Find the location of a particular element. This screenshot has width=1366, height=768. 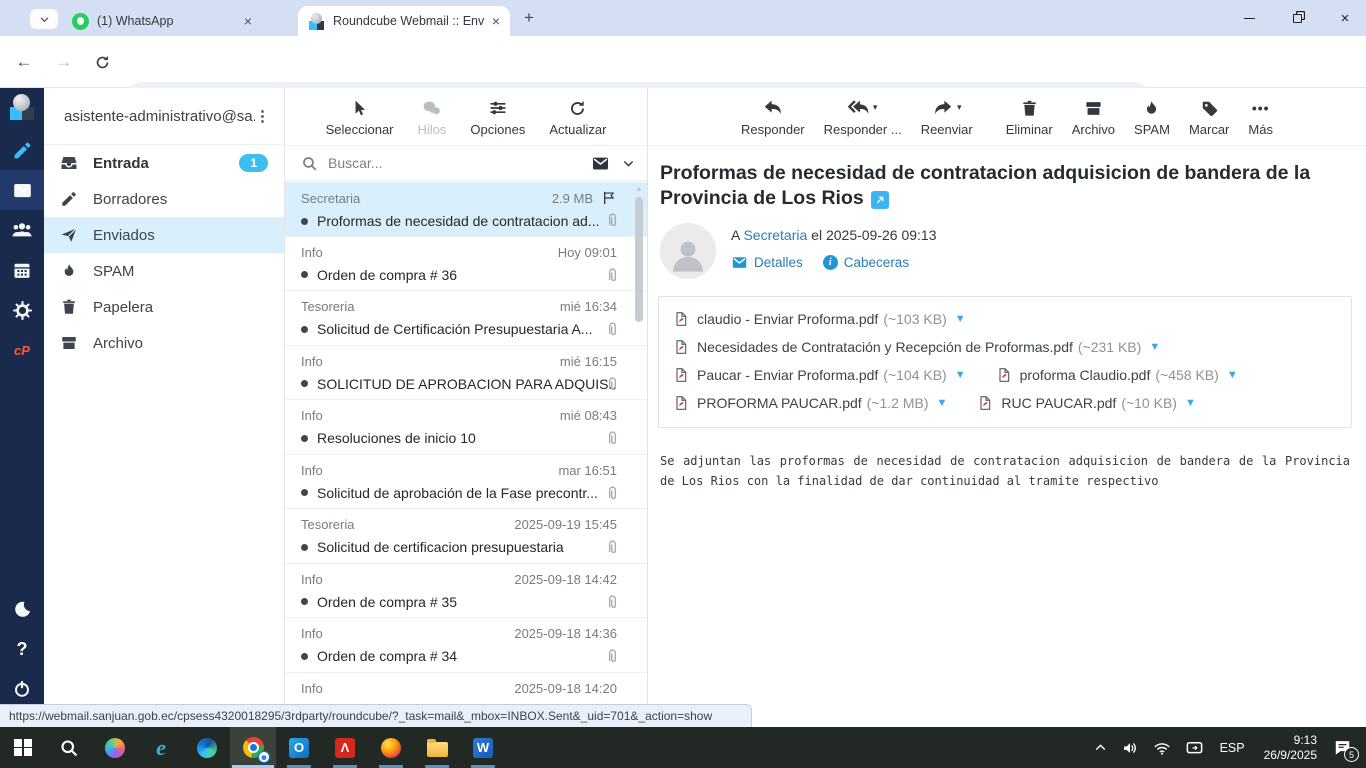

firefox-button is located at coordinates (391, 747).